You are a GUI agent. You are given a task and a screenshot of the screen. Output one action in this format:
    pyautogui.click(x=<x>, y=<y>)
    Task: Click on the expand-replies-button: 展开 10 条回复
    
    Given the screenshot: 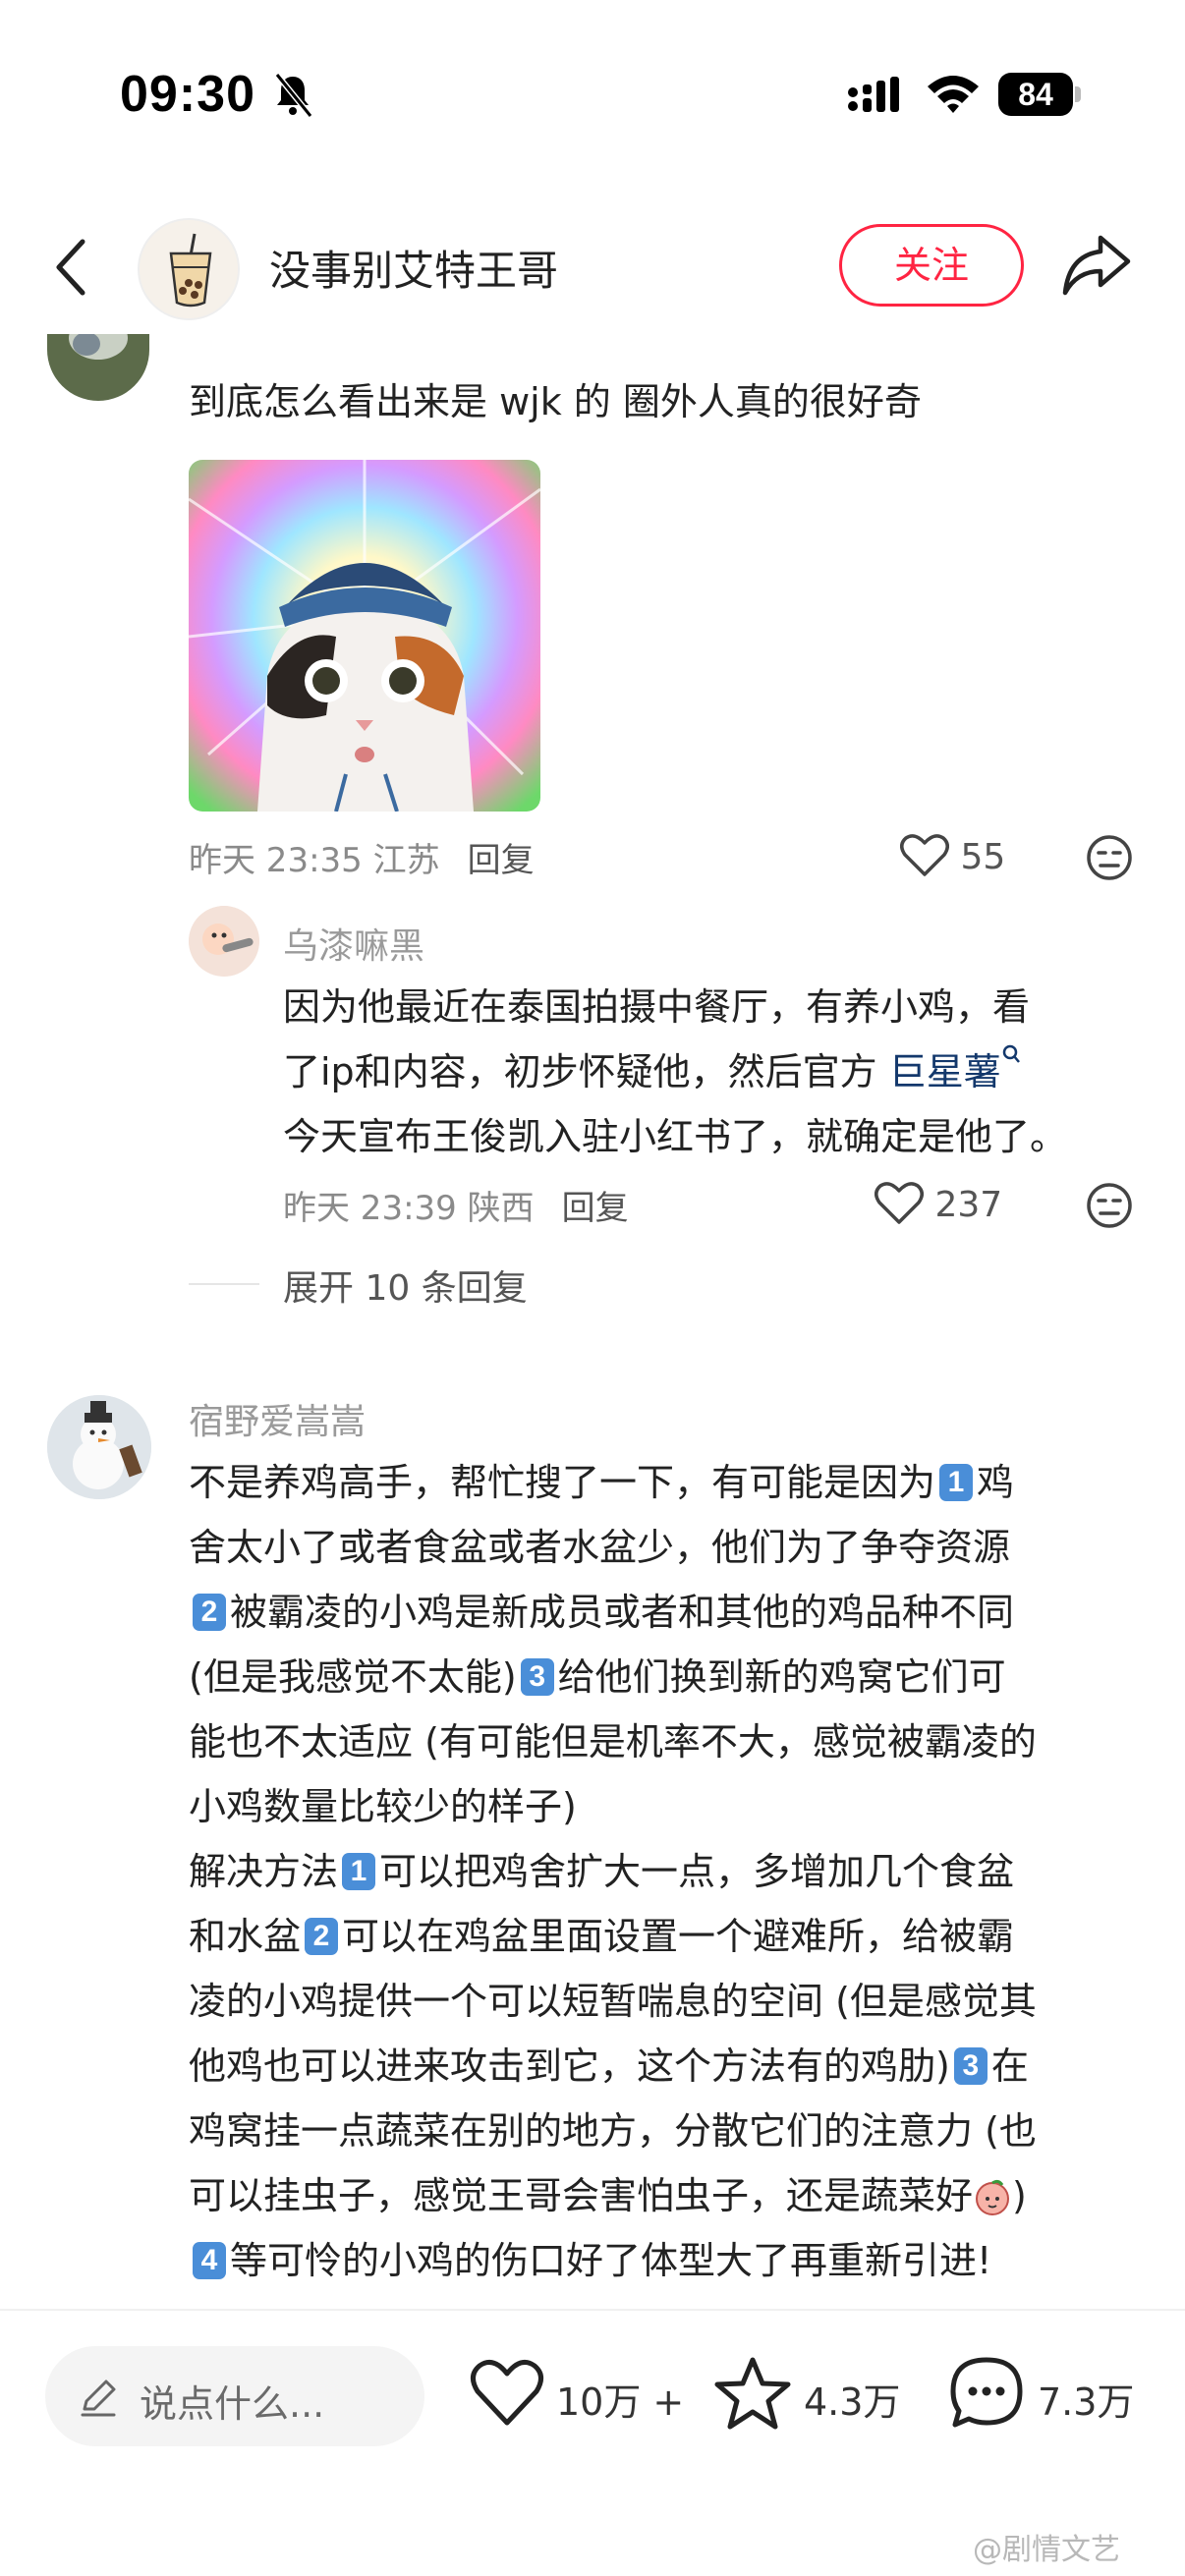 What is the action you would take?
    pyautogui.click(x=406, y=1285)
    